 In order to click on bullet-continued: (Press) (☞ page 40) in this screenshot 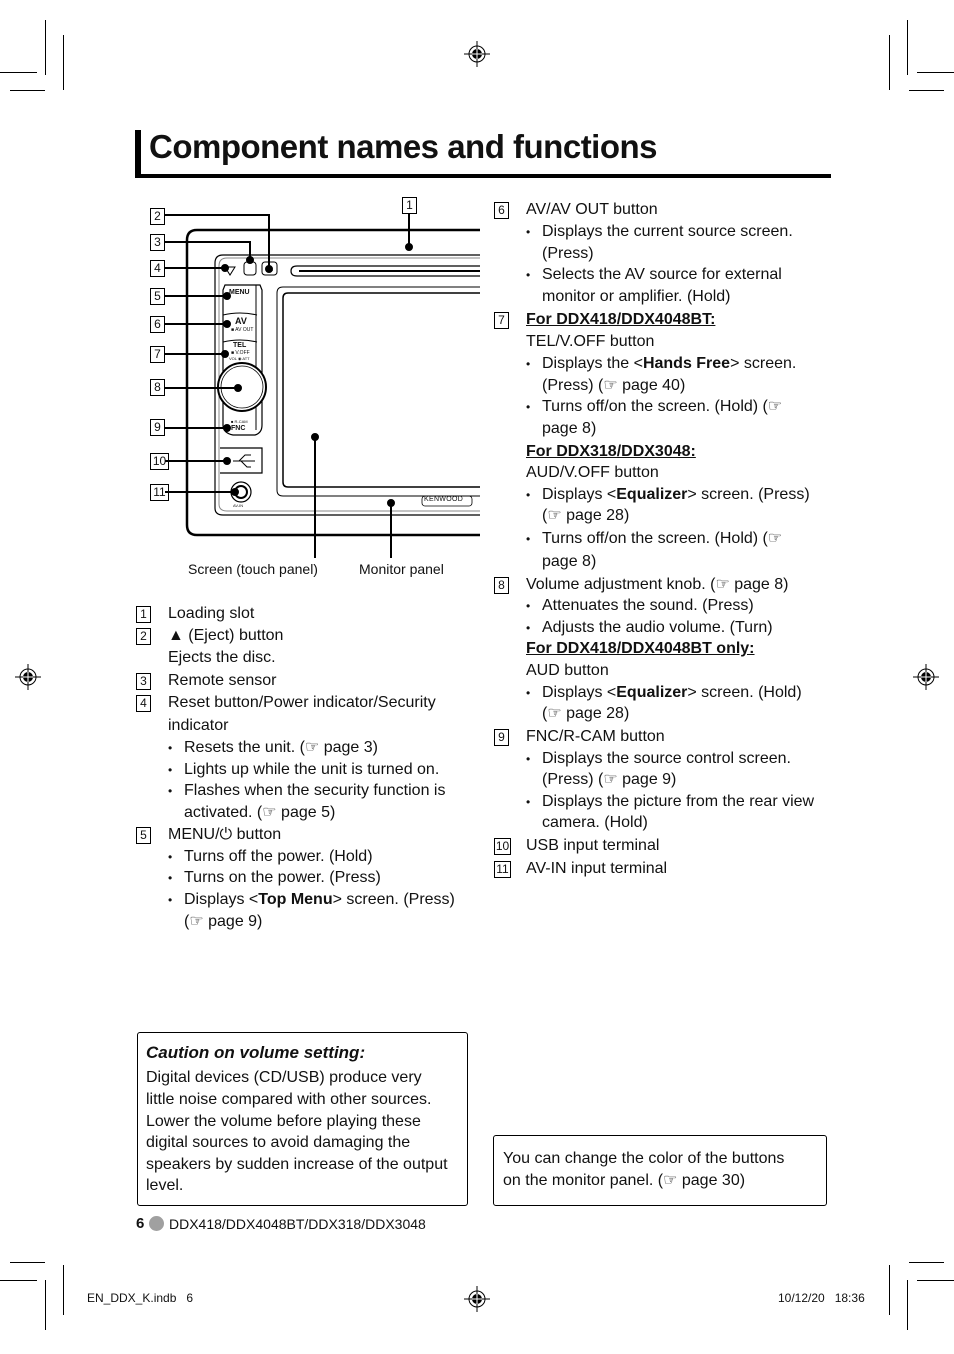, I will do `click(614, 385)`.